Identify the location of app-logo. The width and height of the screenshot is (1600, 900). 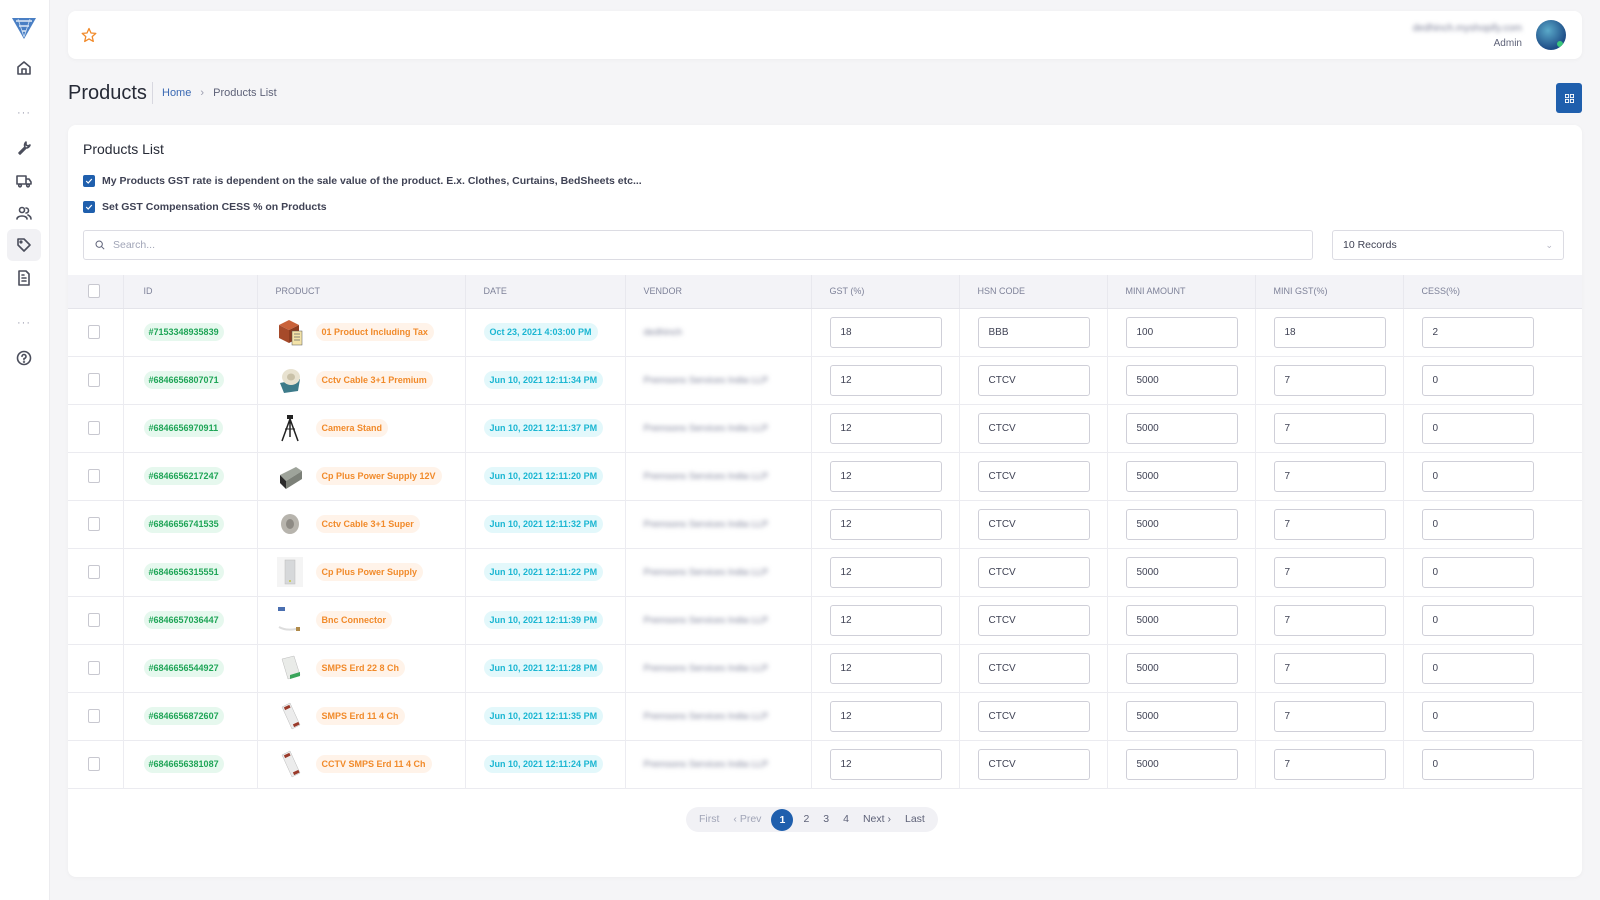
(24, 28).